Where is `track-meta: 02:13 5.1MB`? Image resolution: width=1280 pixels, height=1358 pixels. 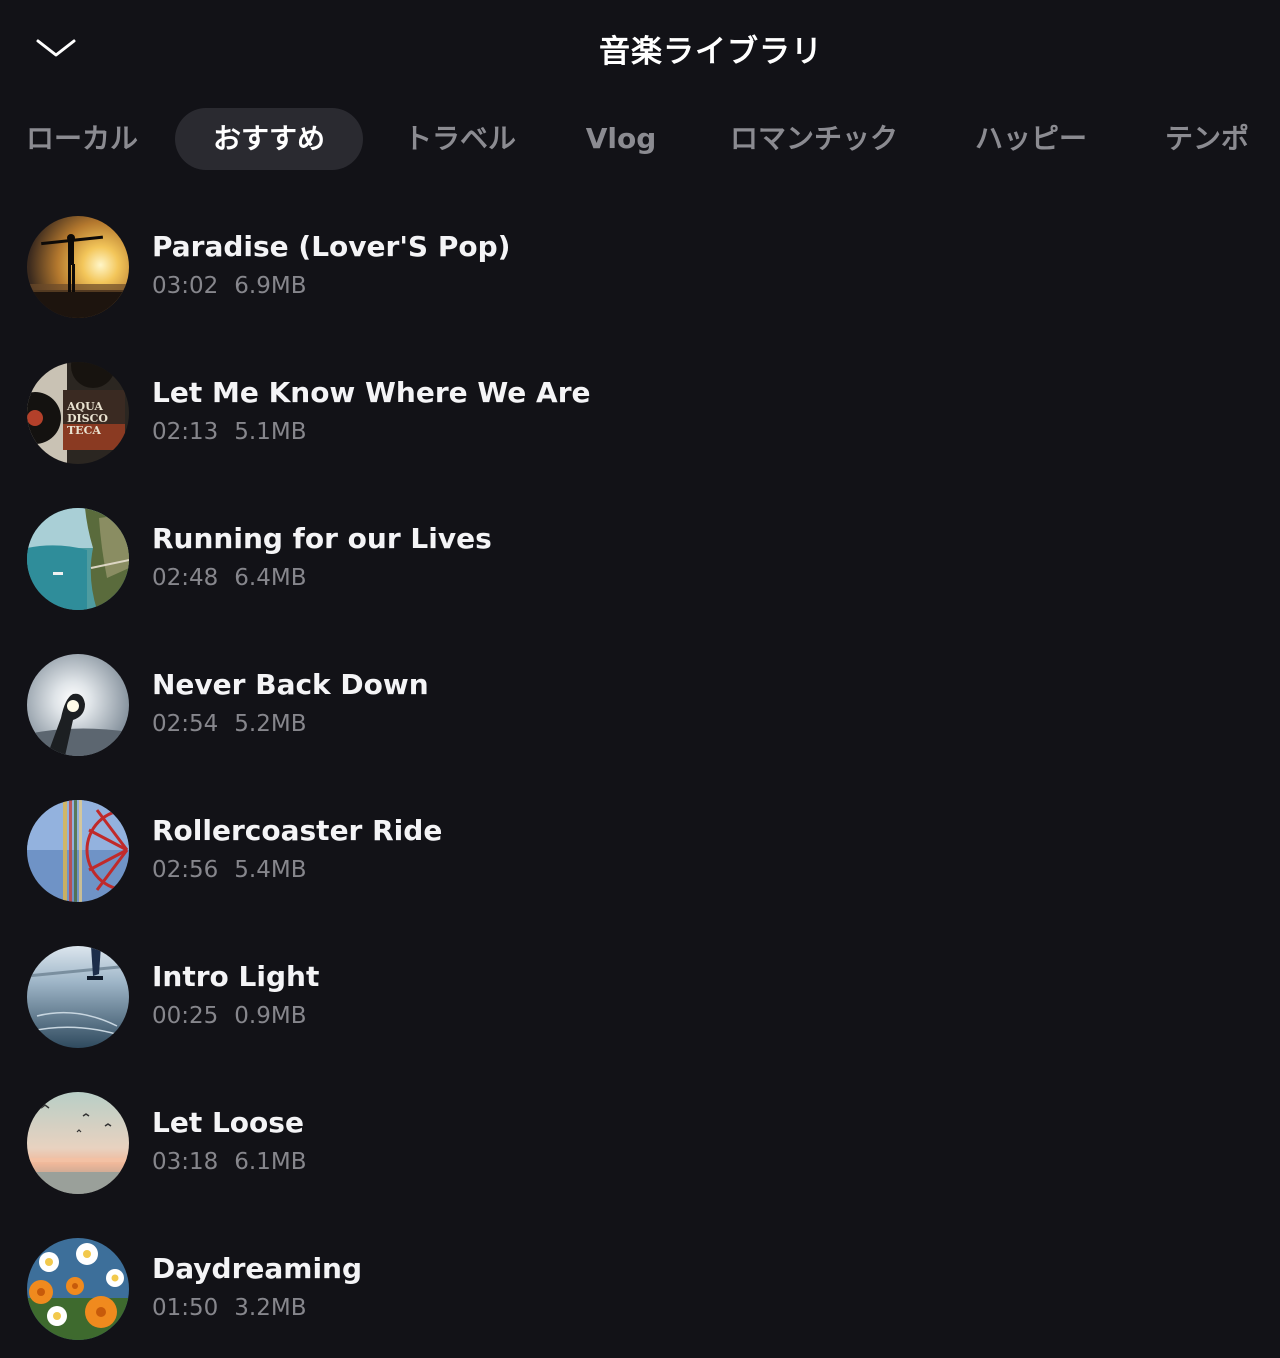 track-meta: 02:13 5.1MB is located at coordinates (229, 432).